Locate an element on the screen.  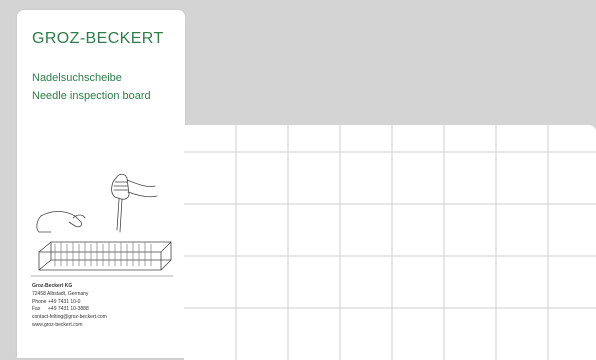
fax-label: Fax is located at coordinates (36, 309).